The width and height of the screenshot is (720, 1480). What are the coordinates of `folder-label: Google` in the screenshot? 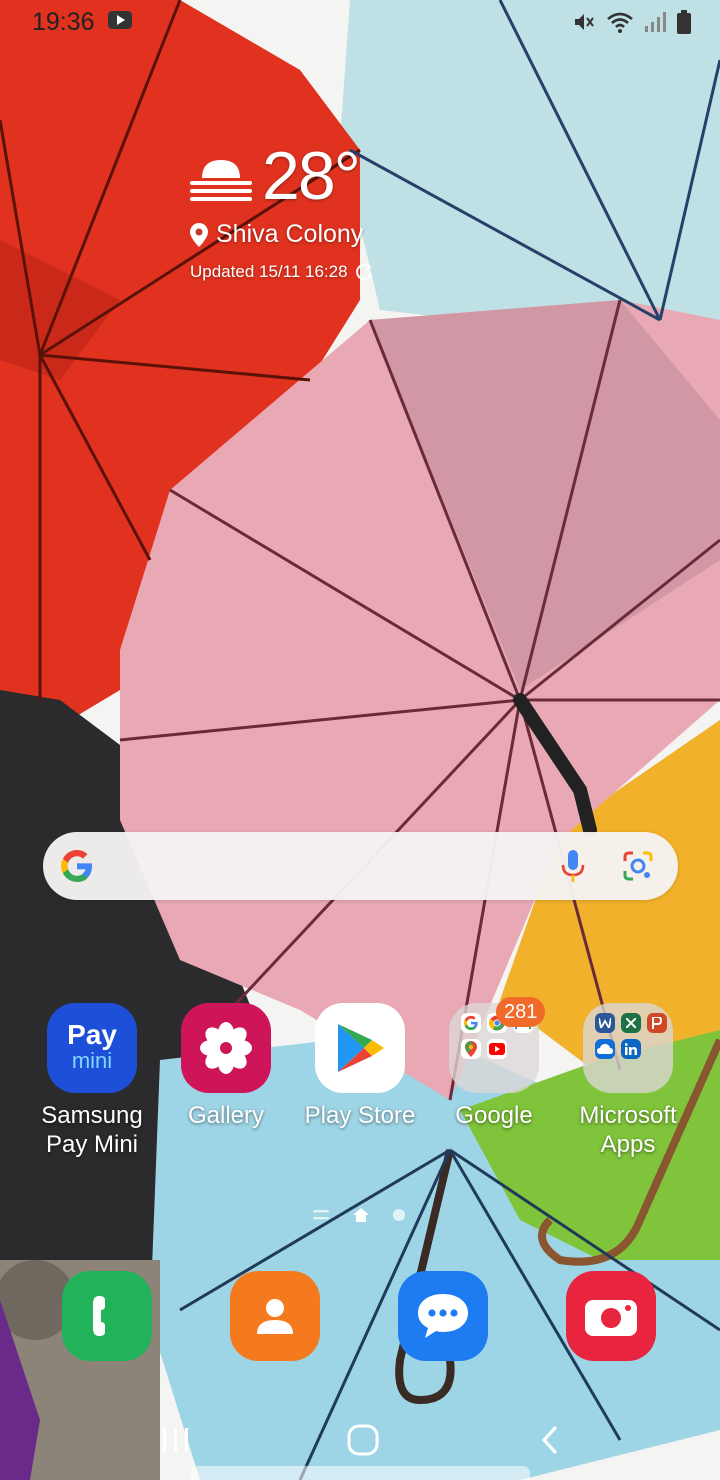 It's located at (494, 1115).